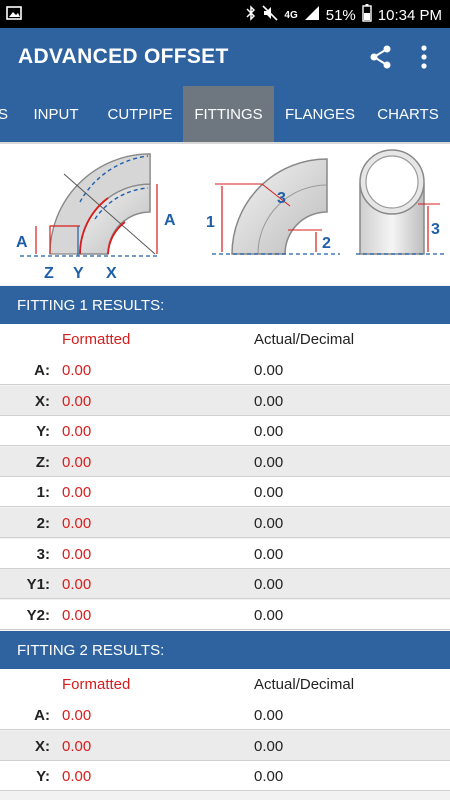 The width and height of the screenshot is (450, 800). I want to click on elbow-offset-drawing: A A Z Y X, so click(96, 217).